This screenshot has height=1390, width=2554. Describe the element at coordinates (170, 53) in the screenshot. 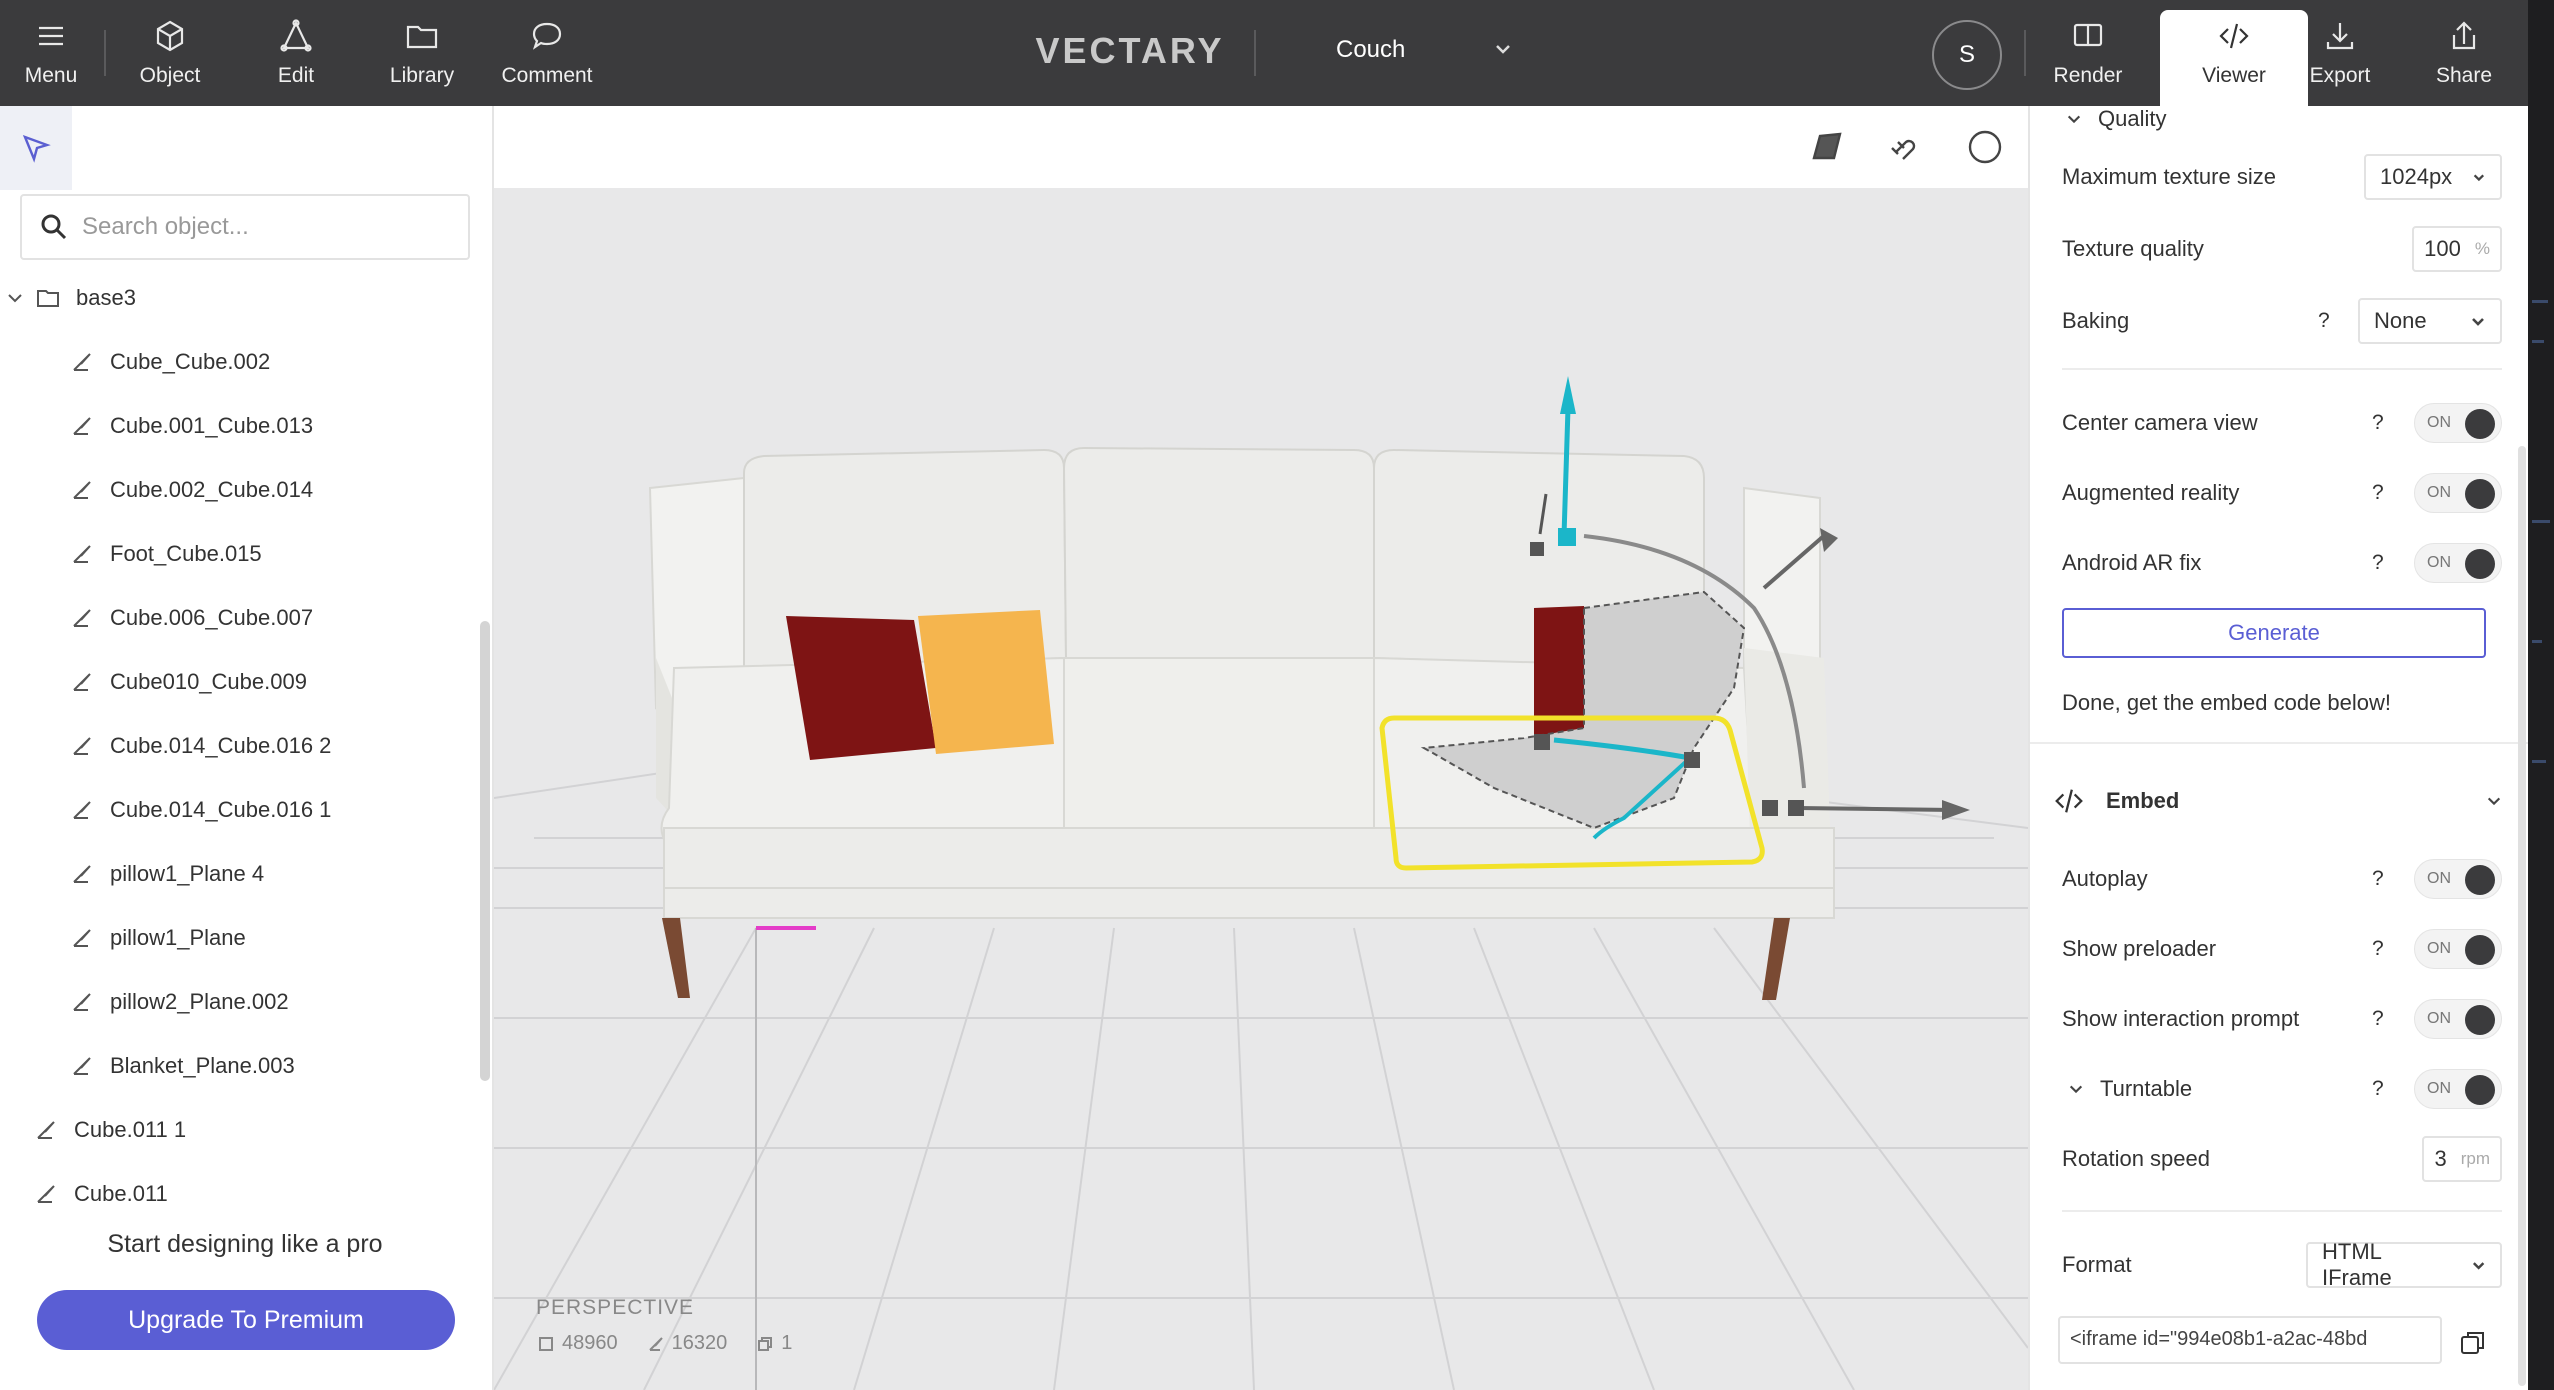

I see `object-button: Object` at that location.